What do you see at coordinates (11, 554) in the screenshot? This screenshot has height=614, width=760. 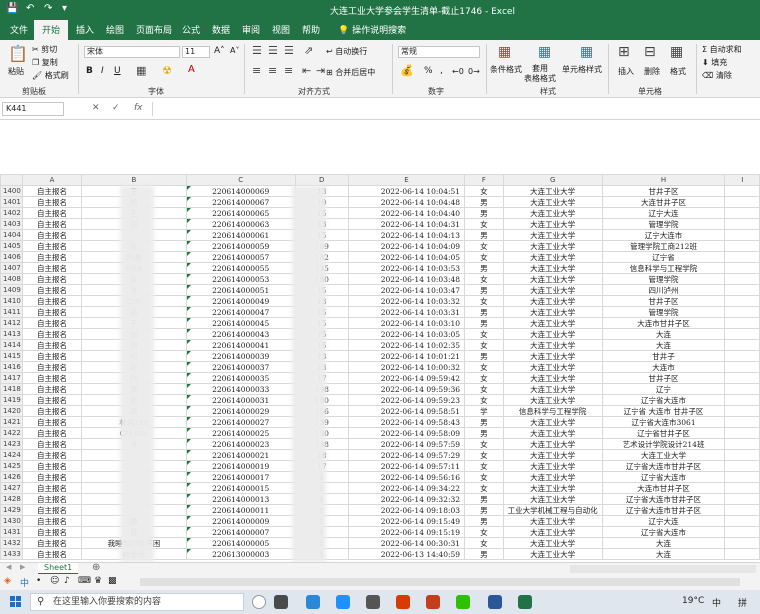 I see `row-header: 1433` at bounding box center [11, 554].